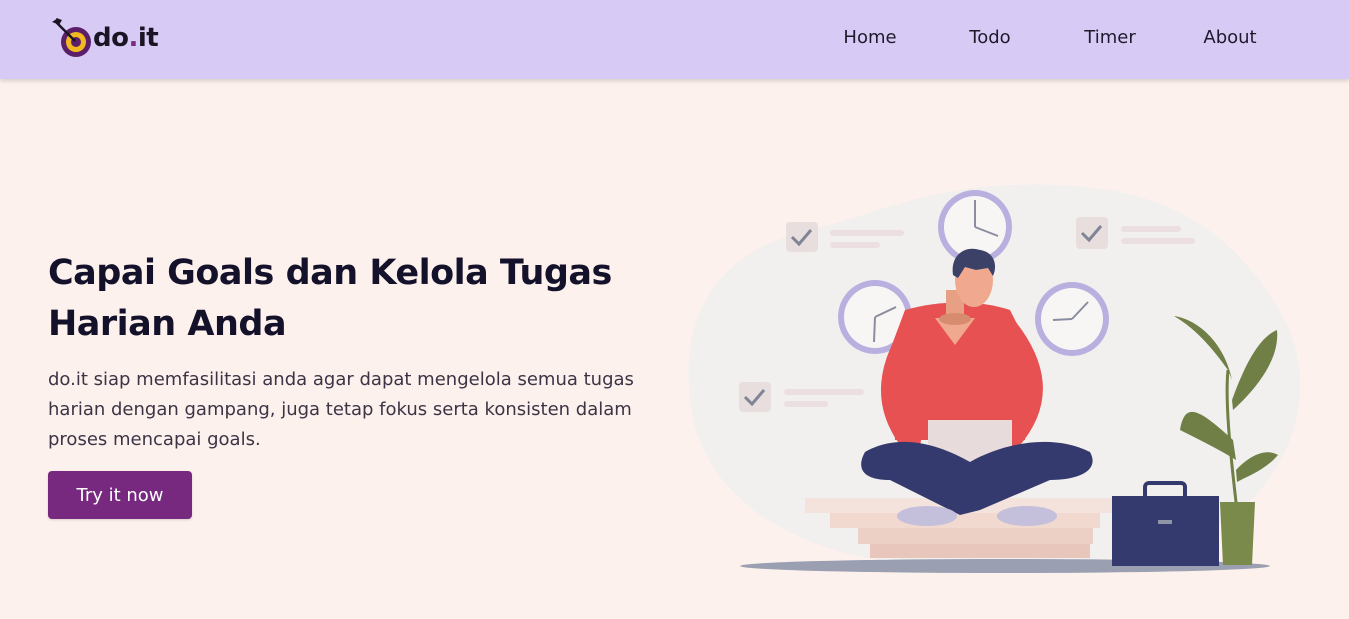  What do you see at coordinates (148, 38) in the screenshot?
I see `brand-name-tail: it` at bounding box center [148, 38].